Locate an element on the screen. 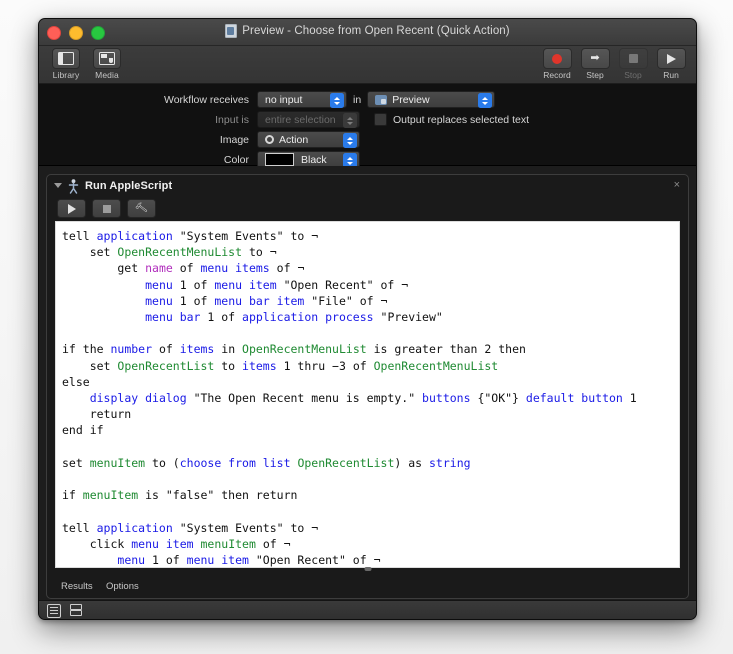 The height and width of the screenshot is (654, 733). record-button: Record is located at coordinates (557, 64).